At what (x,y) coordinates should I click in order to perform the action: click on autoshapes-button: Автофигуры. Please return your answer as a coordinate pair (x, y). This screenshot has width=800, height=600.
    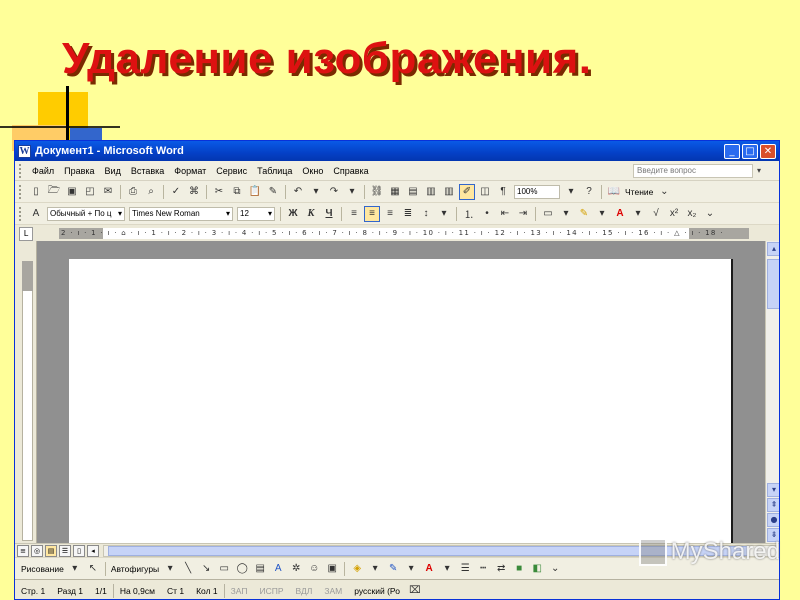
    Looking at the image, I should click on (135, 569).